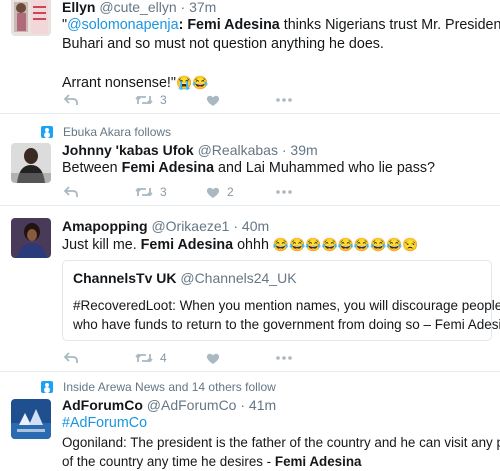  Describe the element at coordinates (137, 7) in the screenshot. I see `user-handle: @cute_ellyn` at that location.